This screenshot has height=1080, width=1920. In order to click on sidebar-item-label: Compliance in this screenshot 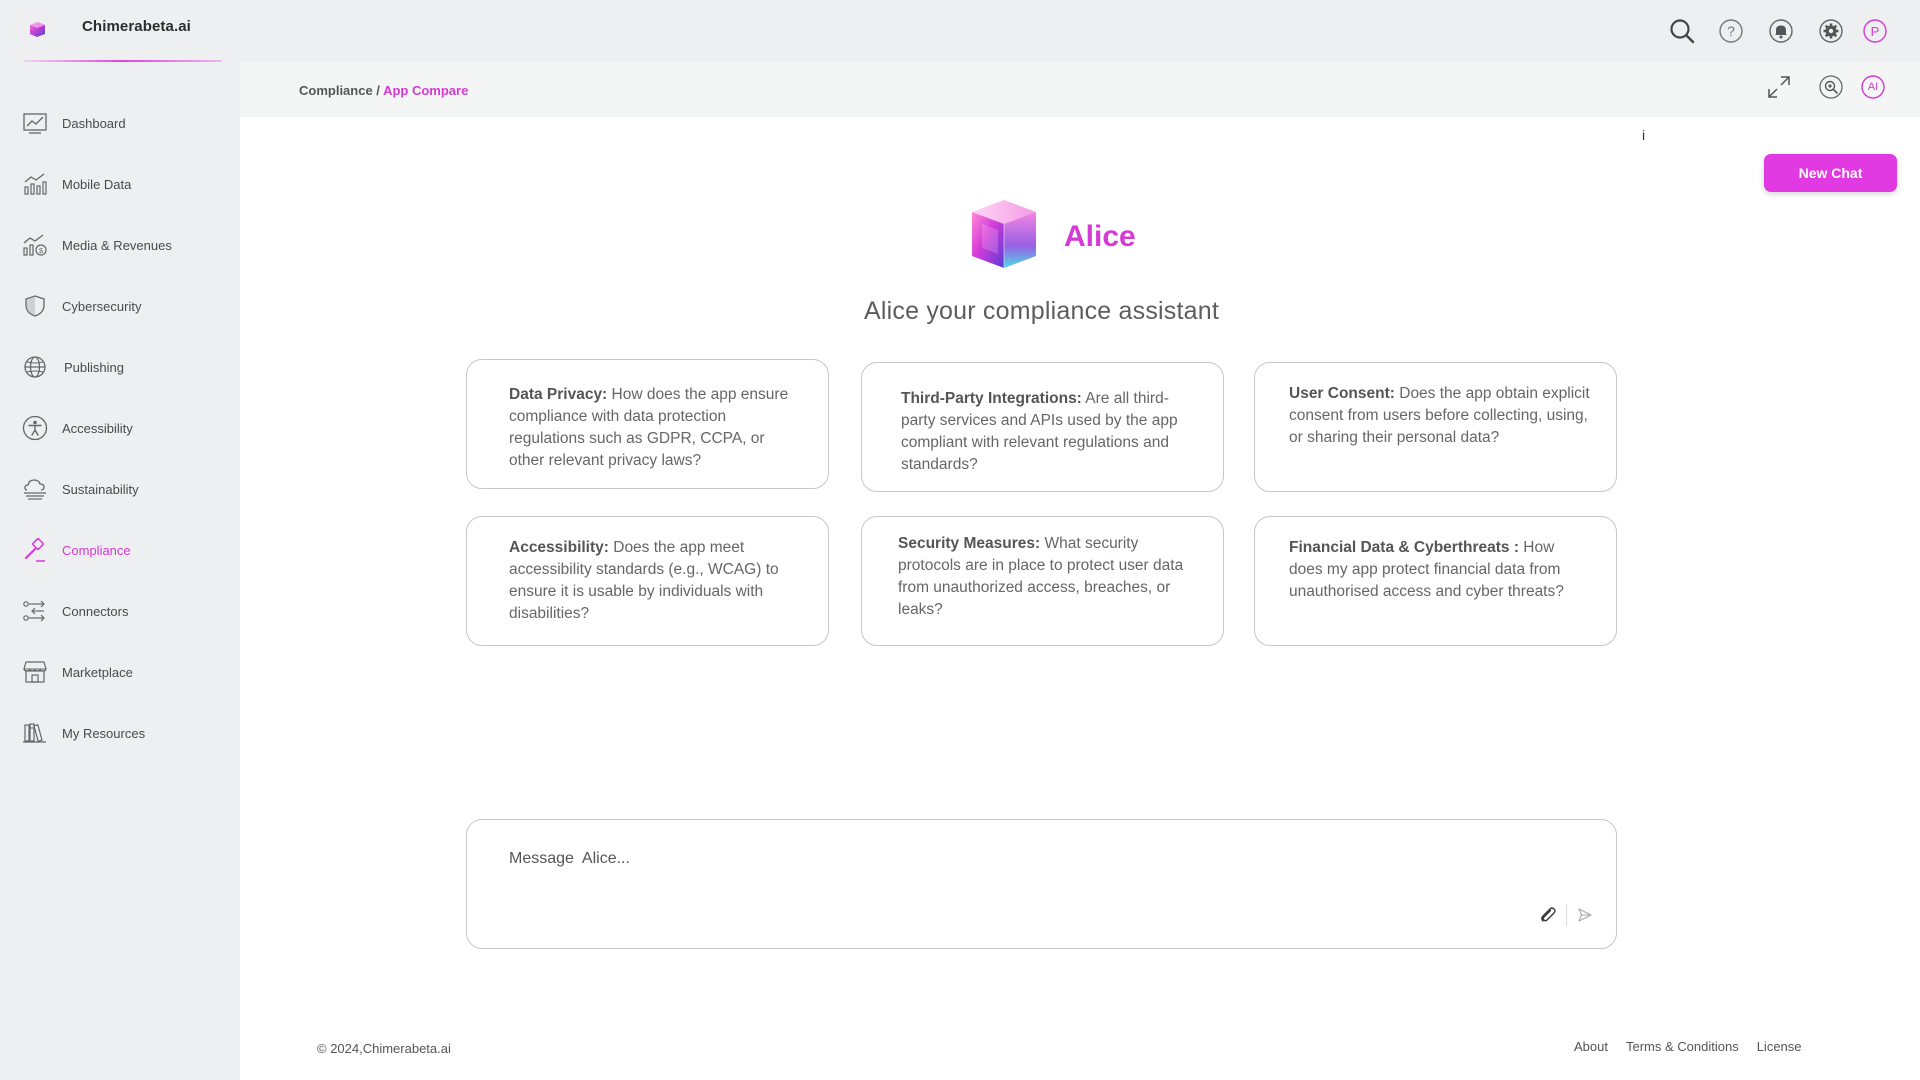, I will do `click(96, 550)`.